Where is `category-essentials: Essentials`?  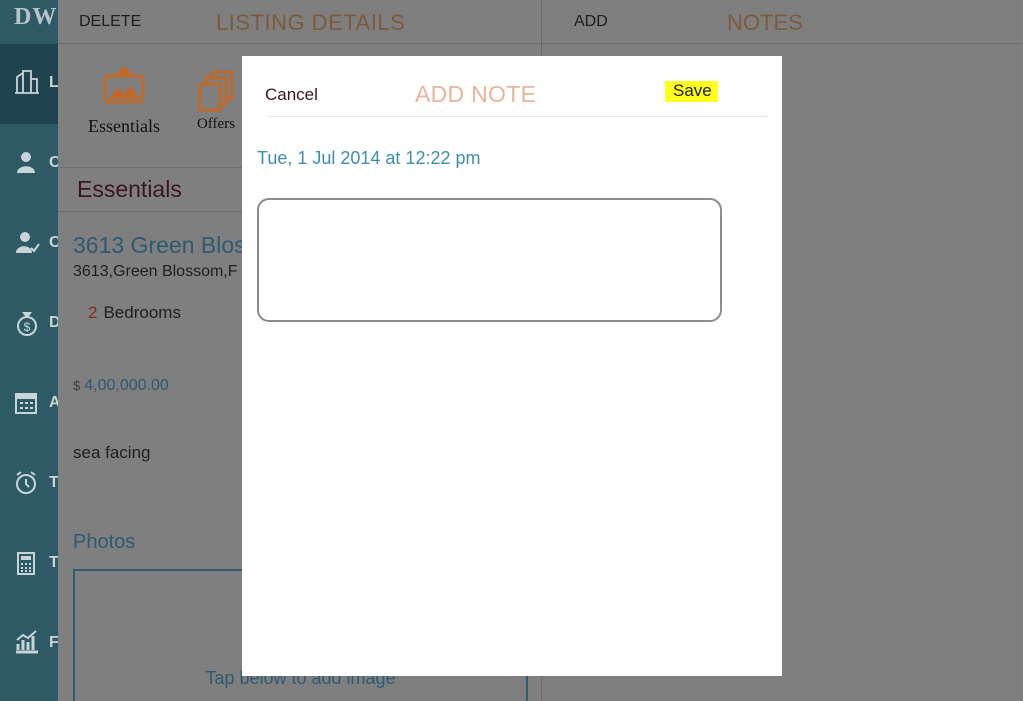
category-essentials: Essentials is located at coordinates (124, 100).